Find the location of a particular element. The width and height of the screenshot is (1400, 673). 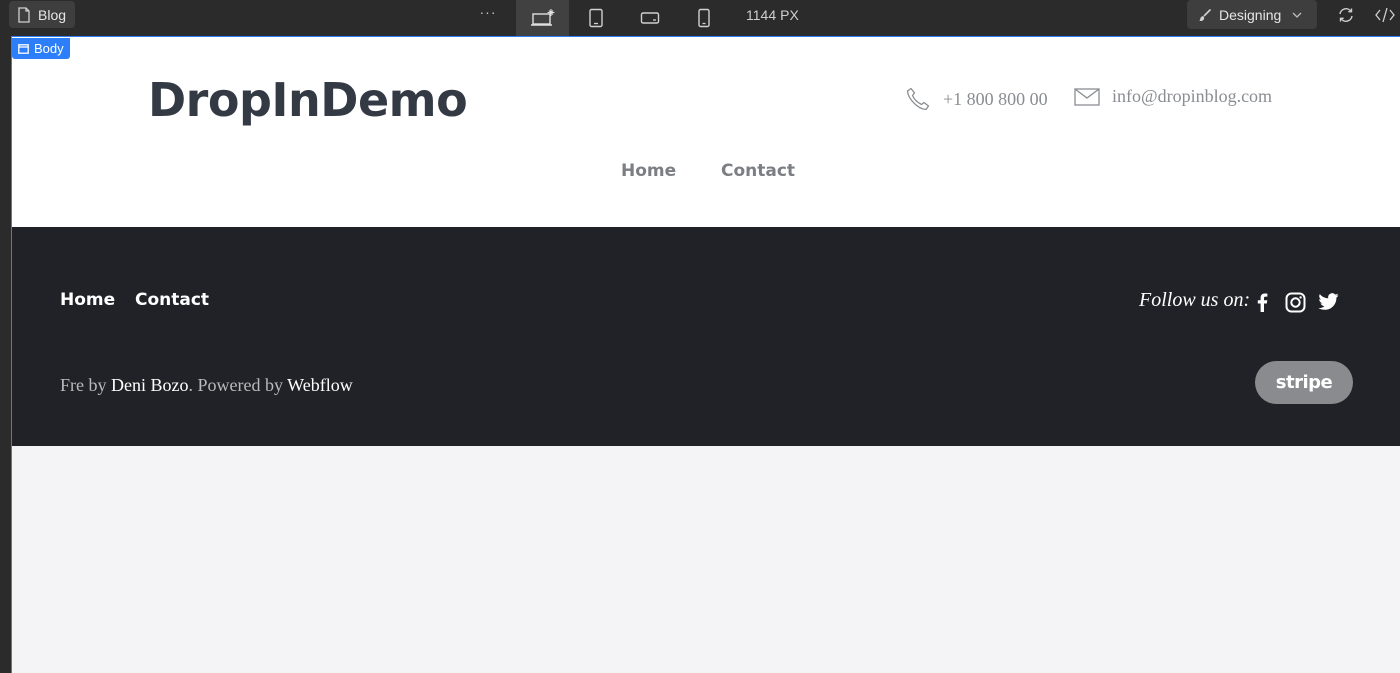

desktop-star-icon is located at coordinates (542, 17).